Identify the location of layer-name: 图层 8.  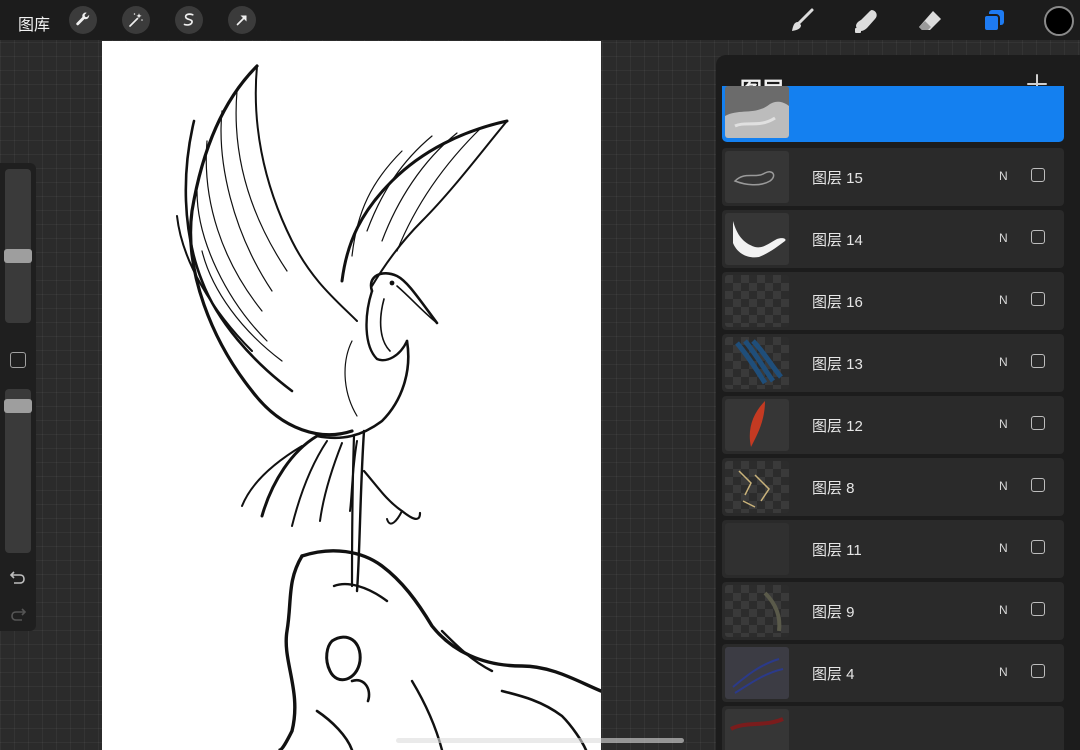
(833, 488).